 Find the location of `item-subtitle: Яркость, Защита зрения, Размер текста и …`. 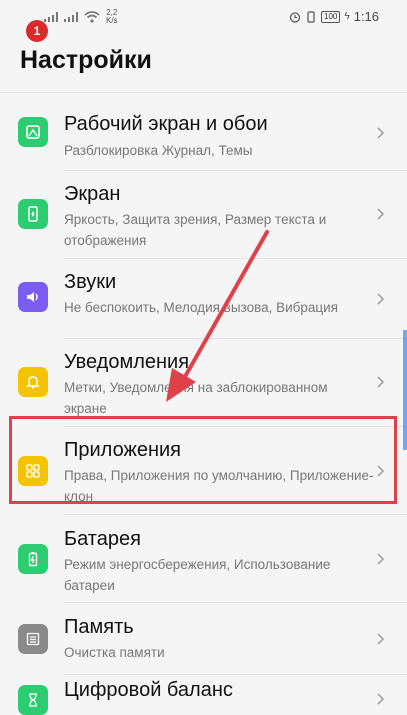

item-subtitle: Яркость, Защита зрения, Размер текста и … is located at coordinates (195, 230).